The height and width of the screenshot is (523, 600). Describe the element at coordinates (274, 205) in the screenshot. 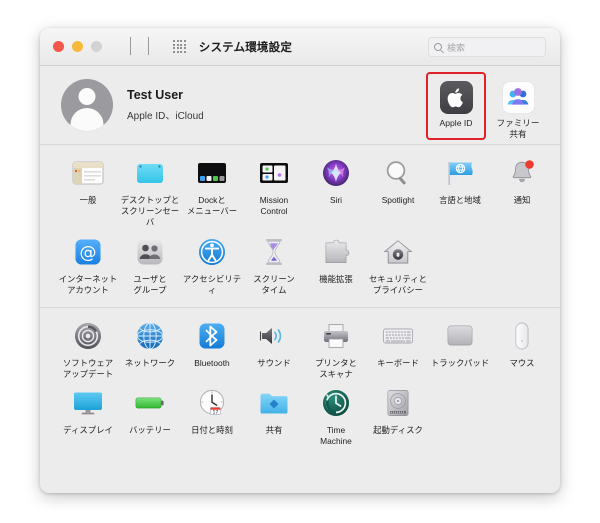

I see `pref-mission-control-label: Mission Control` at that location.